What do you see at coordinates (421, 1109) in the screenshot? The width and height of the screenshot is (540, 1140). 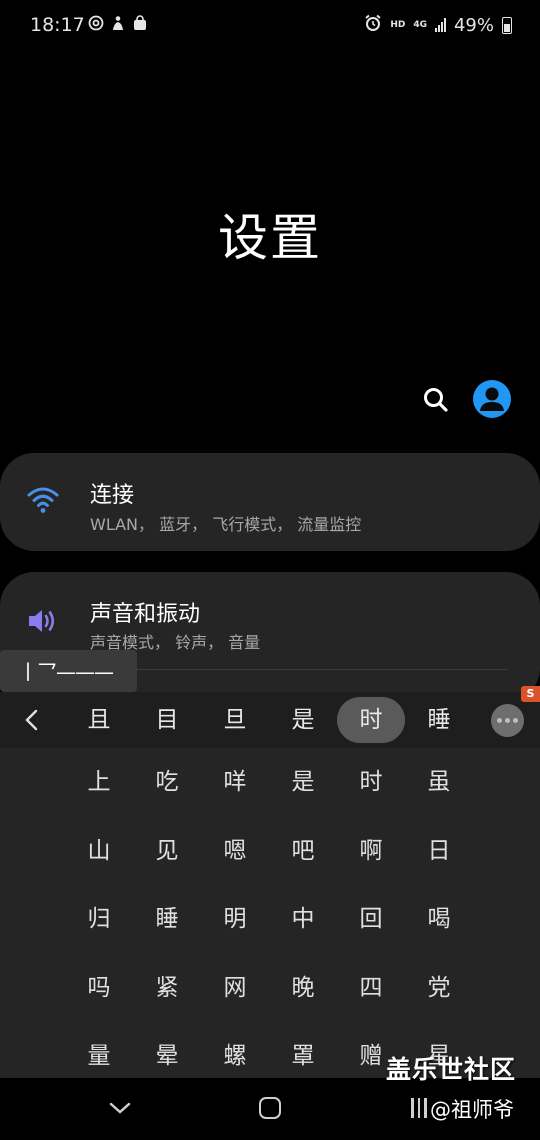 I see `recent-apps-button` at bounding box center [421, 1109].